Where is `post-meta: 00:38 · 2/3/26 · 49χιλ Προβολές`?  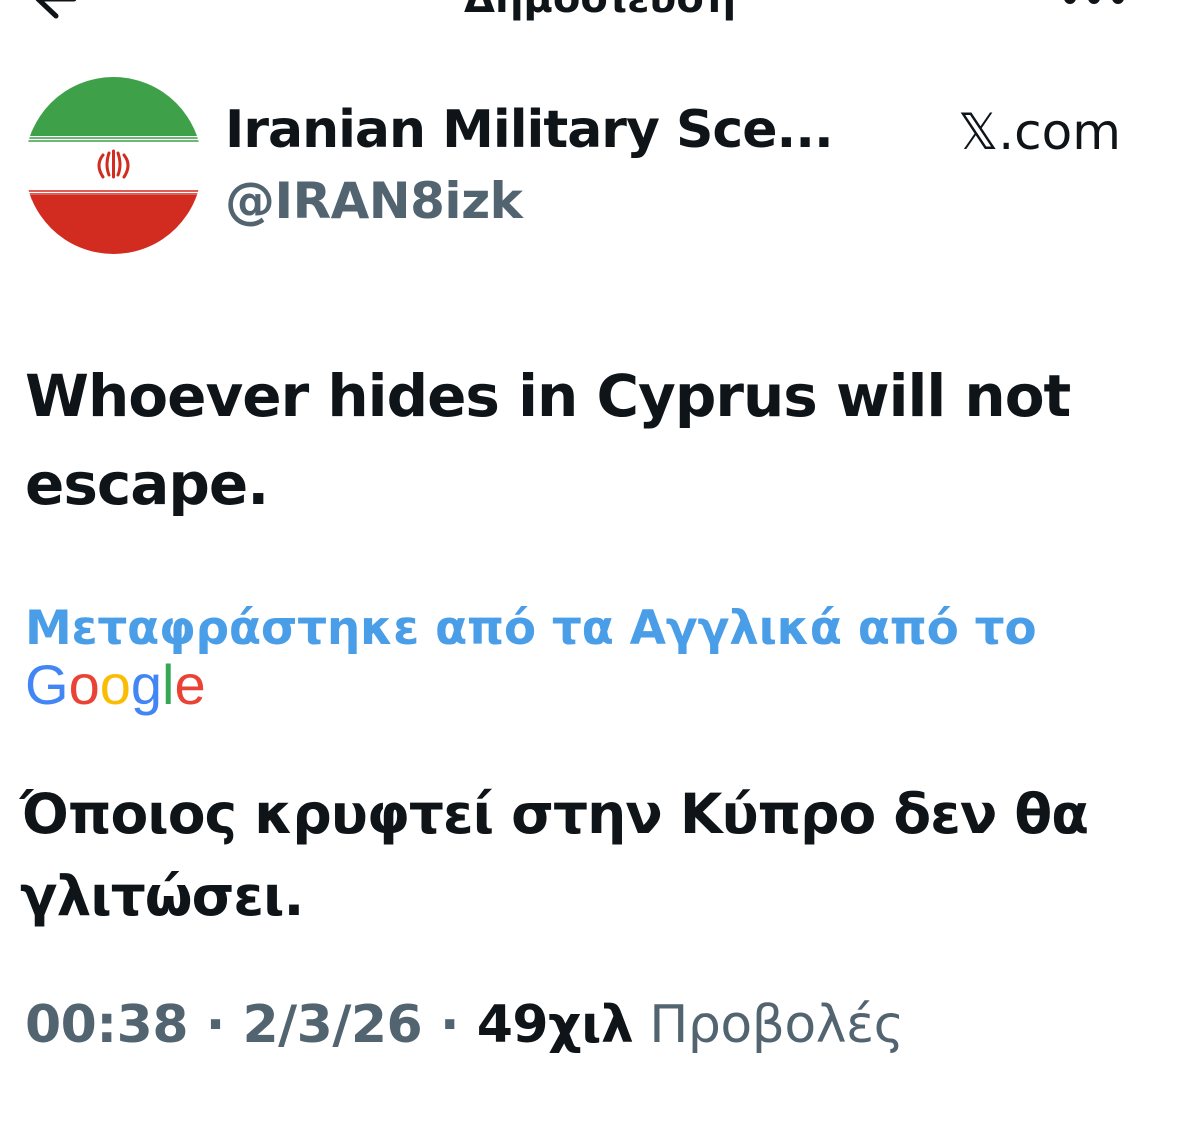 post-meta: 00:38 · 2/3/26 · 49χιλ Προβολές is located at coordinates (464, 1025).